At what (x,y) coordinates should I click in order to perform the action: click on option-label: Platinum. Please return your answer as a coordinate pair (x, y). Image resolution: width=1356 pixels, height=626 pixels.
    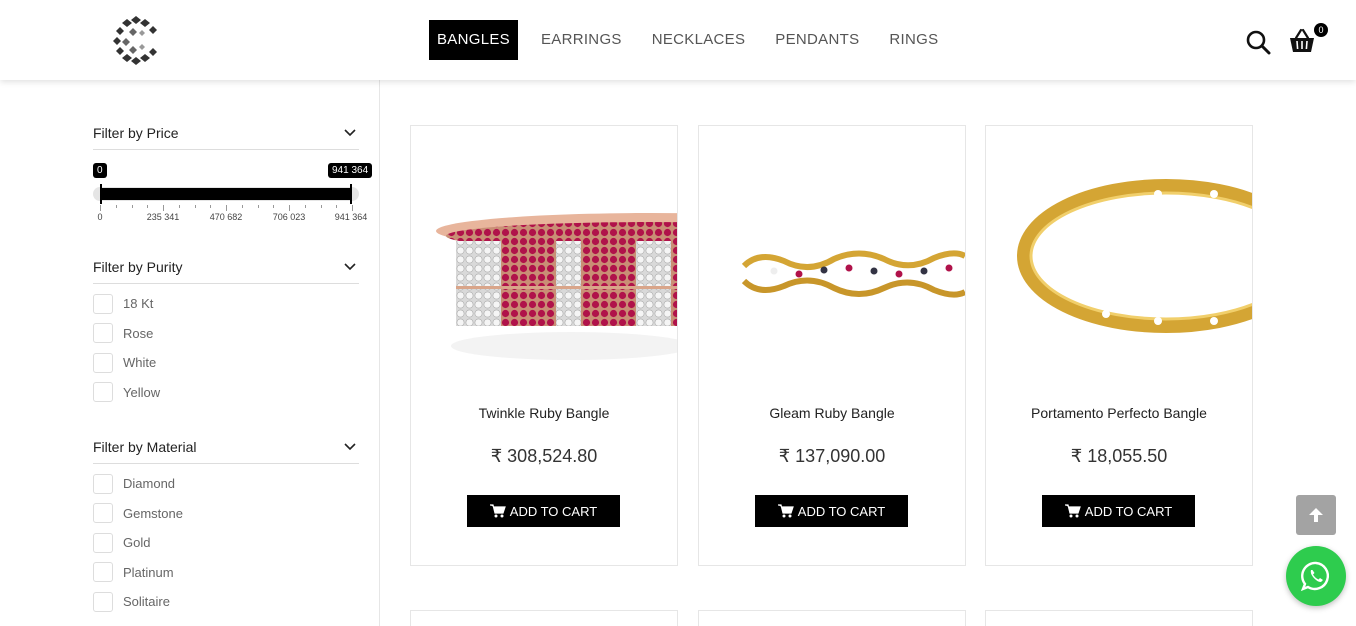
    Looking at the image, I should click on (148, 572).